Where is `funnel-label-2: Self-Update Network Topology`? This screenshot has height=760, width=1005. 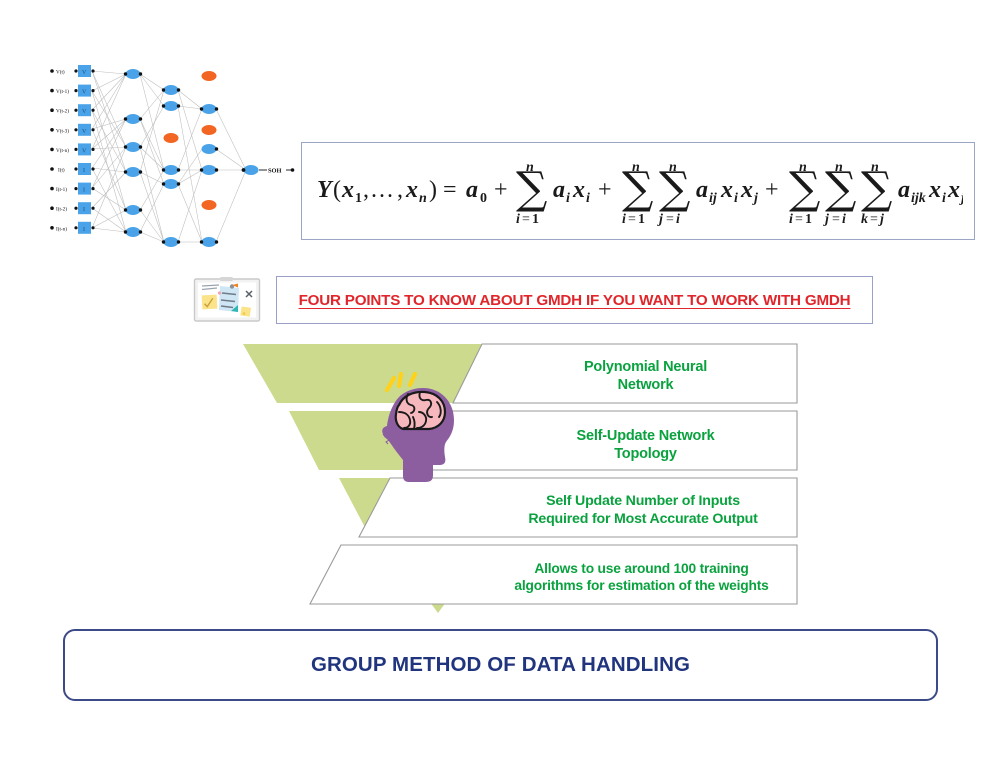 funnel-label-2: Self-Update Network Topology is located at coordinates (645, 445).